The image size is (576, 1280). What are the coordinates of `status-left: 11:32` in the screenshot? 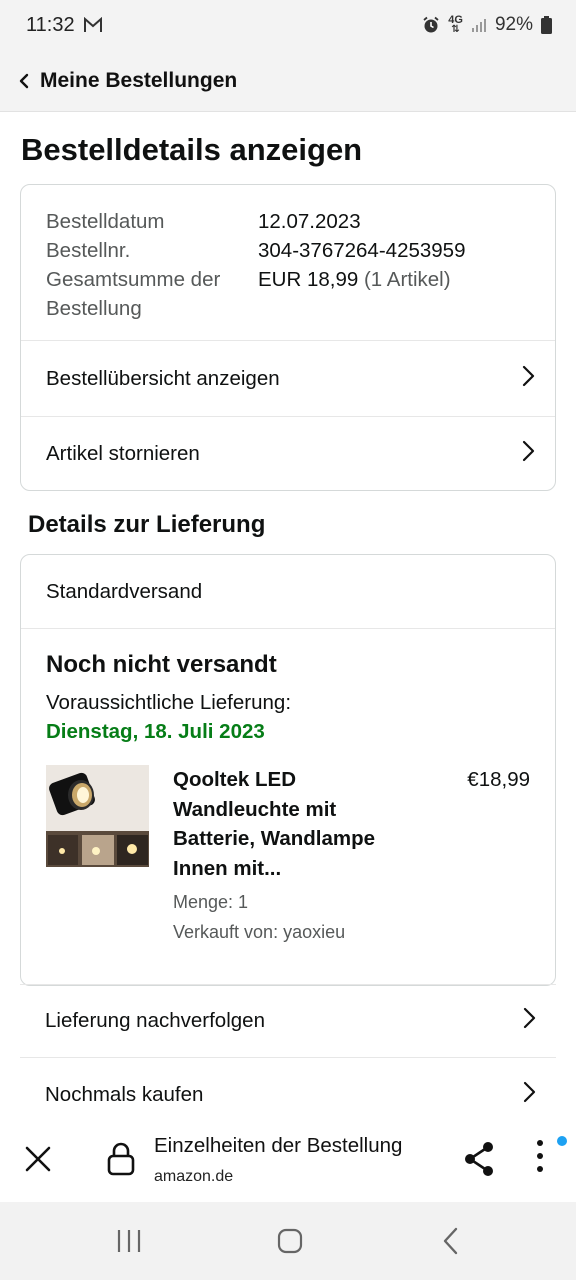 It's located at (64, 25).